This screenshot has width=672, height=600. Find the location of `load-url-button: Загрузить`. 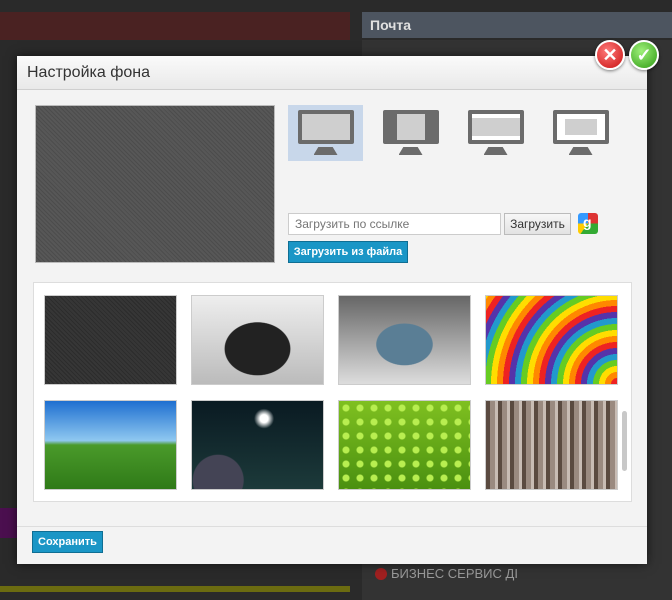

load-url-button: Загрузить is located at coordinates (537, 224).